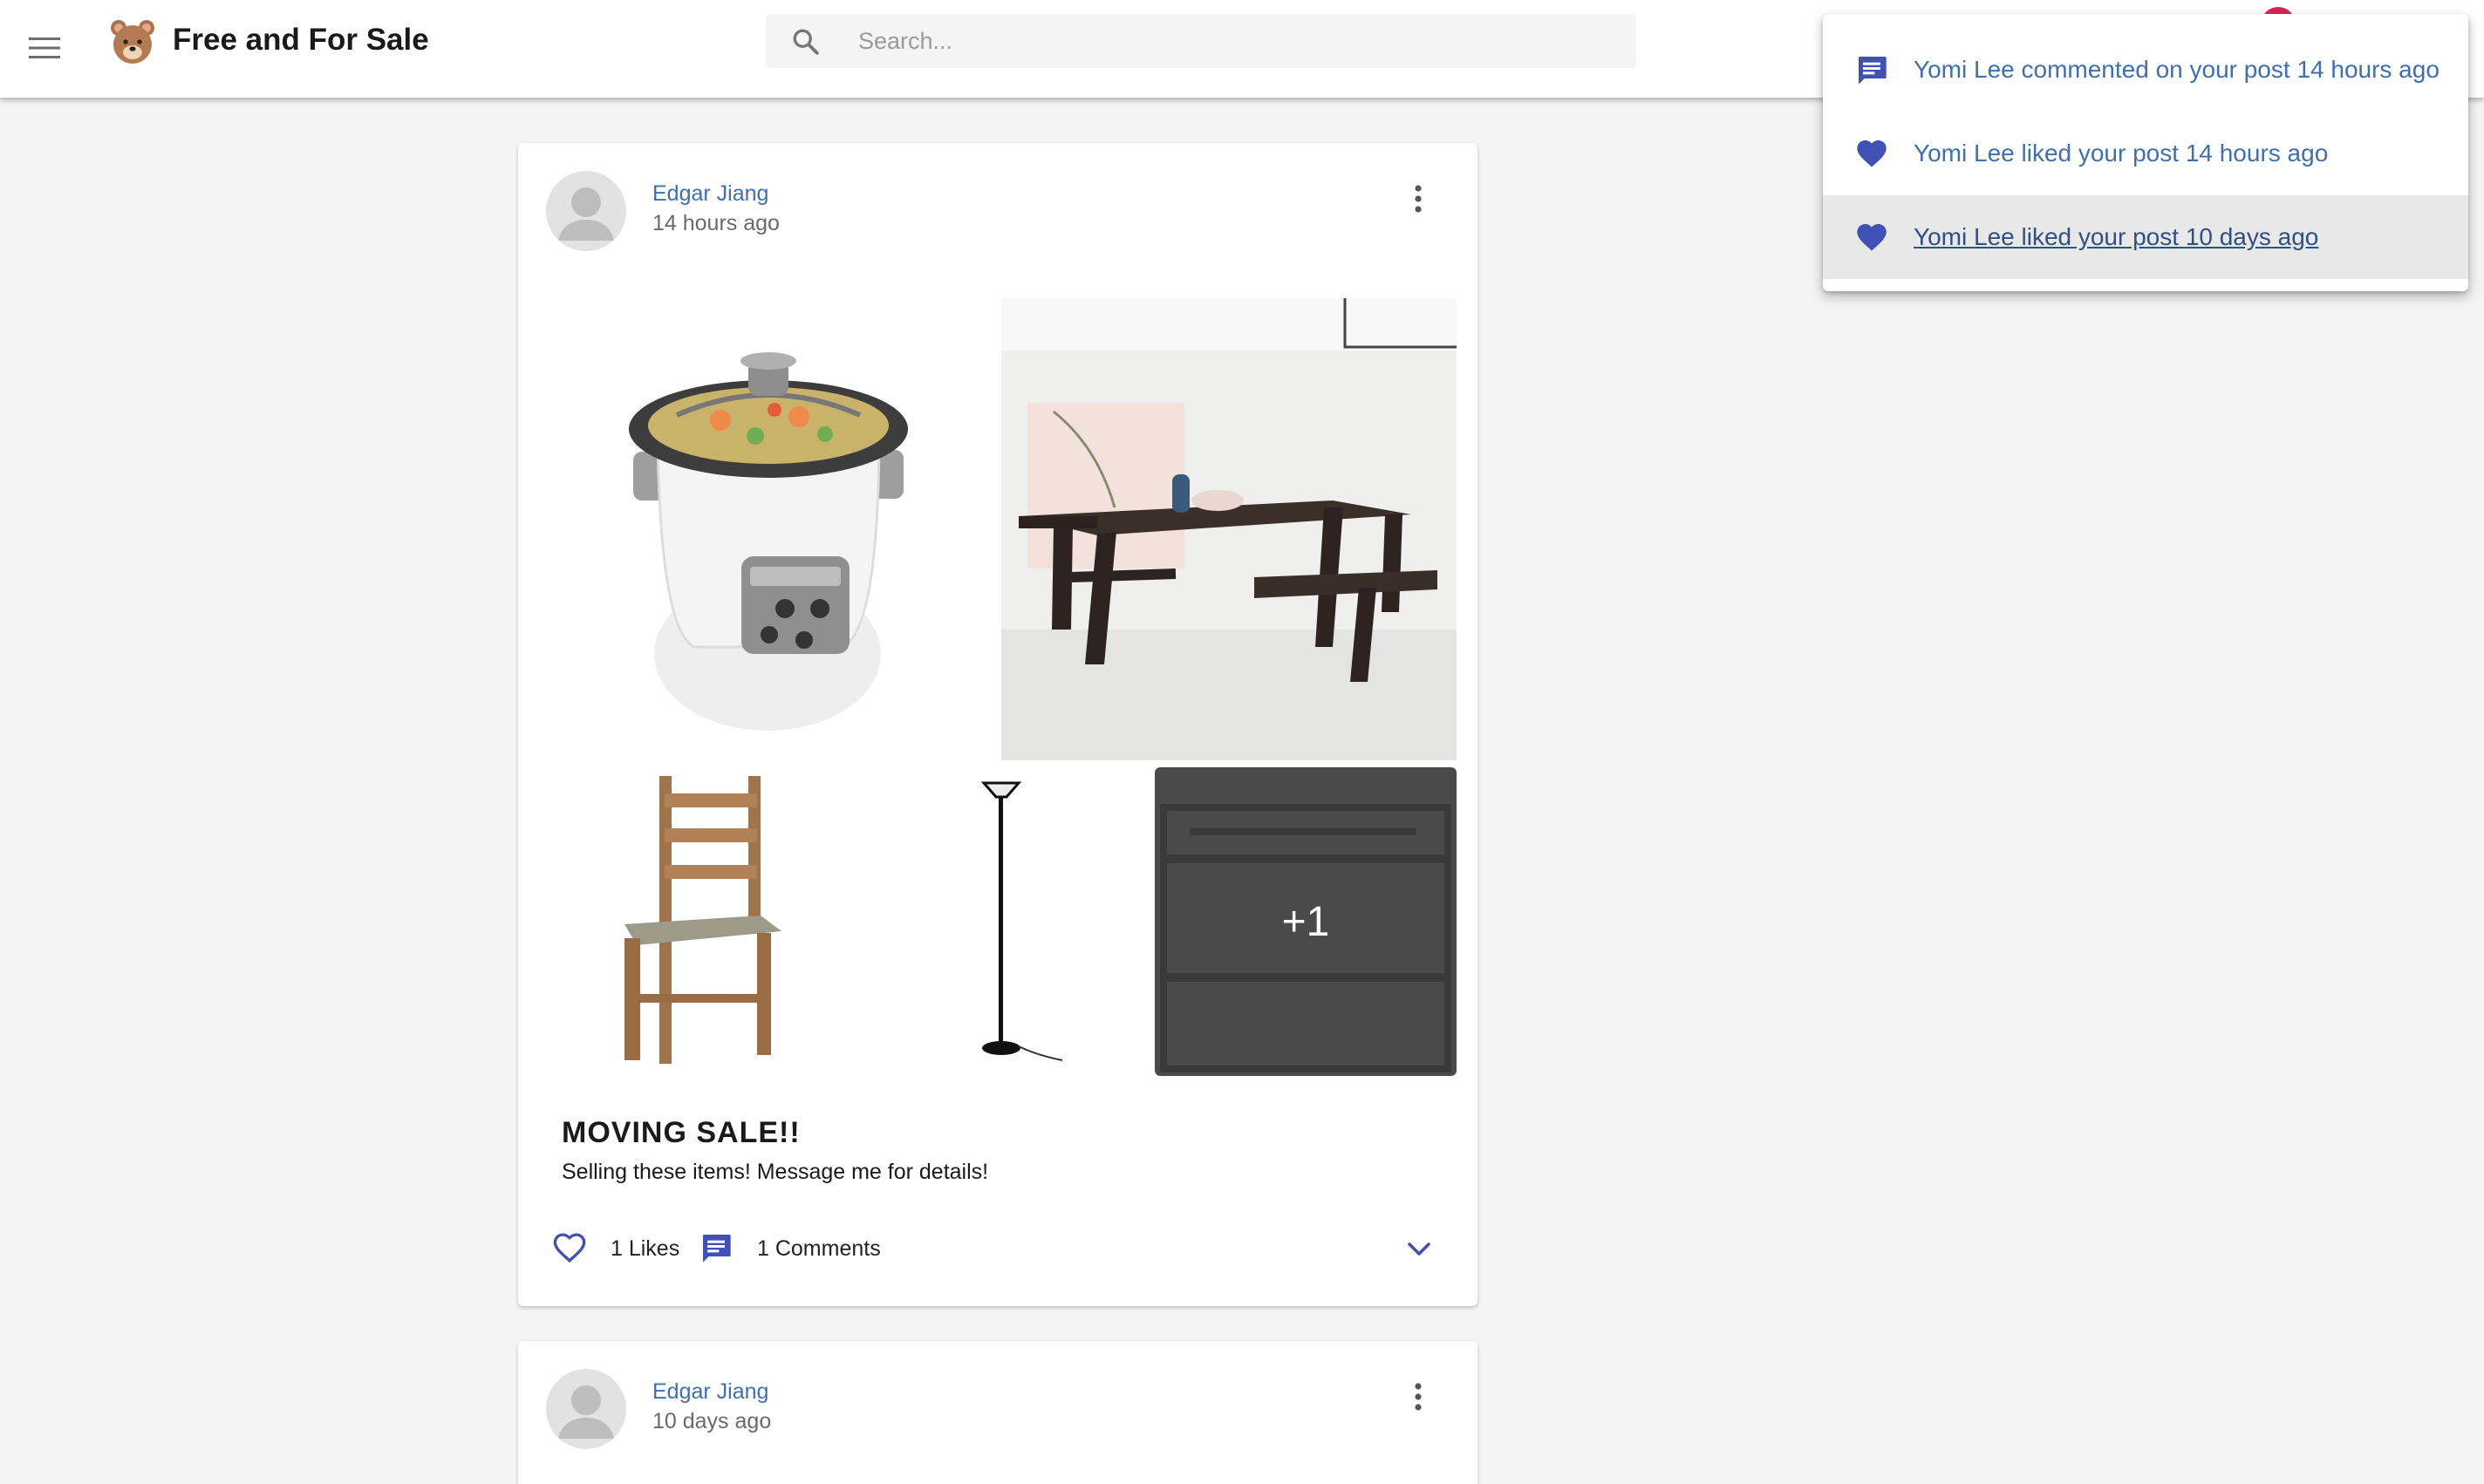 This screenshot has width=2484, height=1484. I want to click on notification-text: Yomi Lee liked your post 10 days ago, so click(2116, 237).